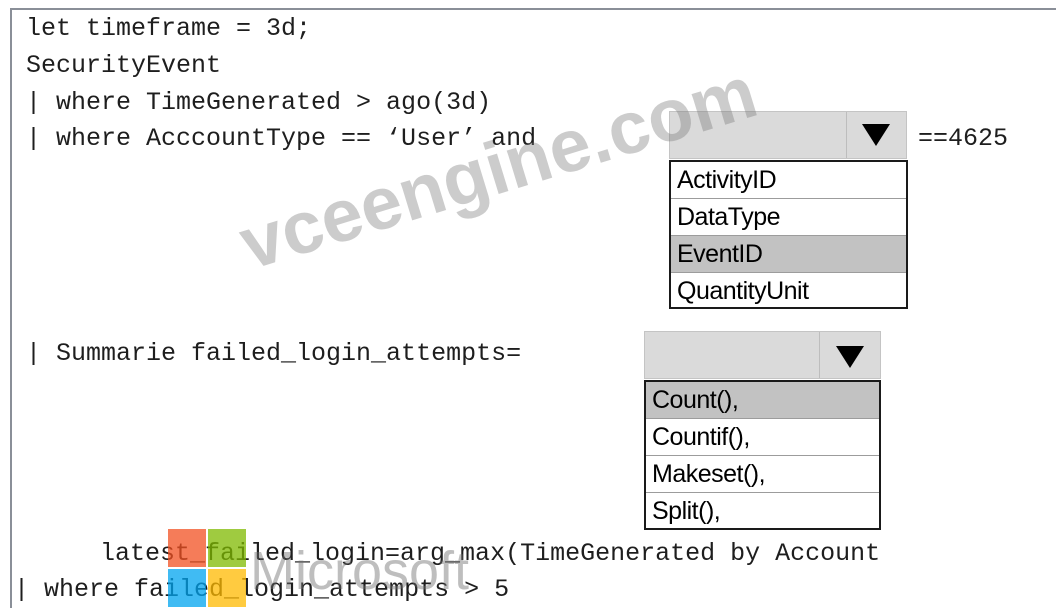  What do you see at coordinates (788, 254) in the screenshot?
I see `option-eventid: EventID` at bounding box center [788, 254].